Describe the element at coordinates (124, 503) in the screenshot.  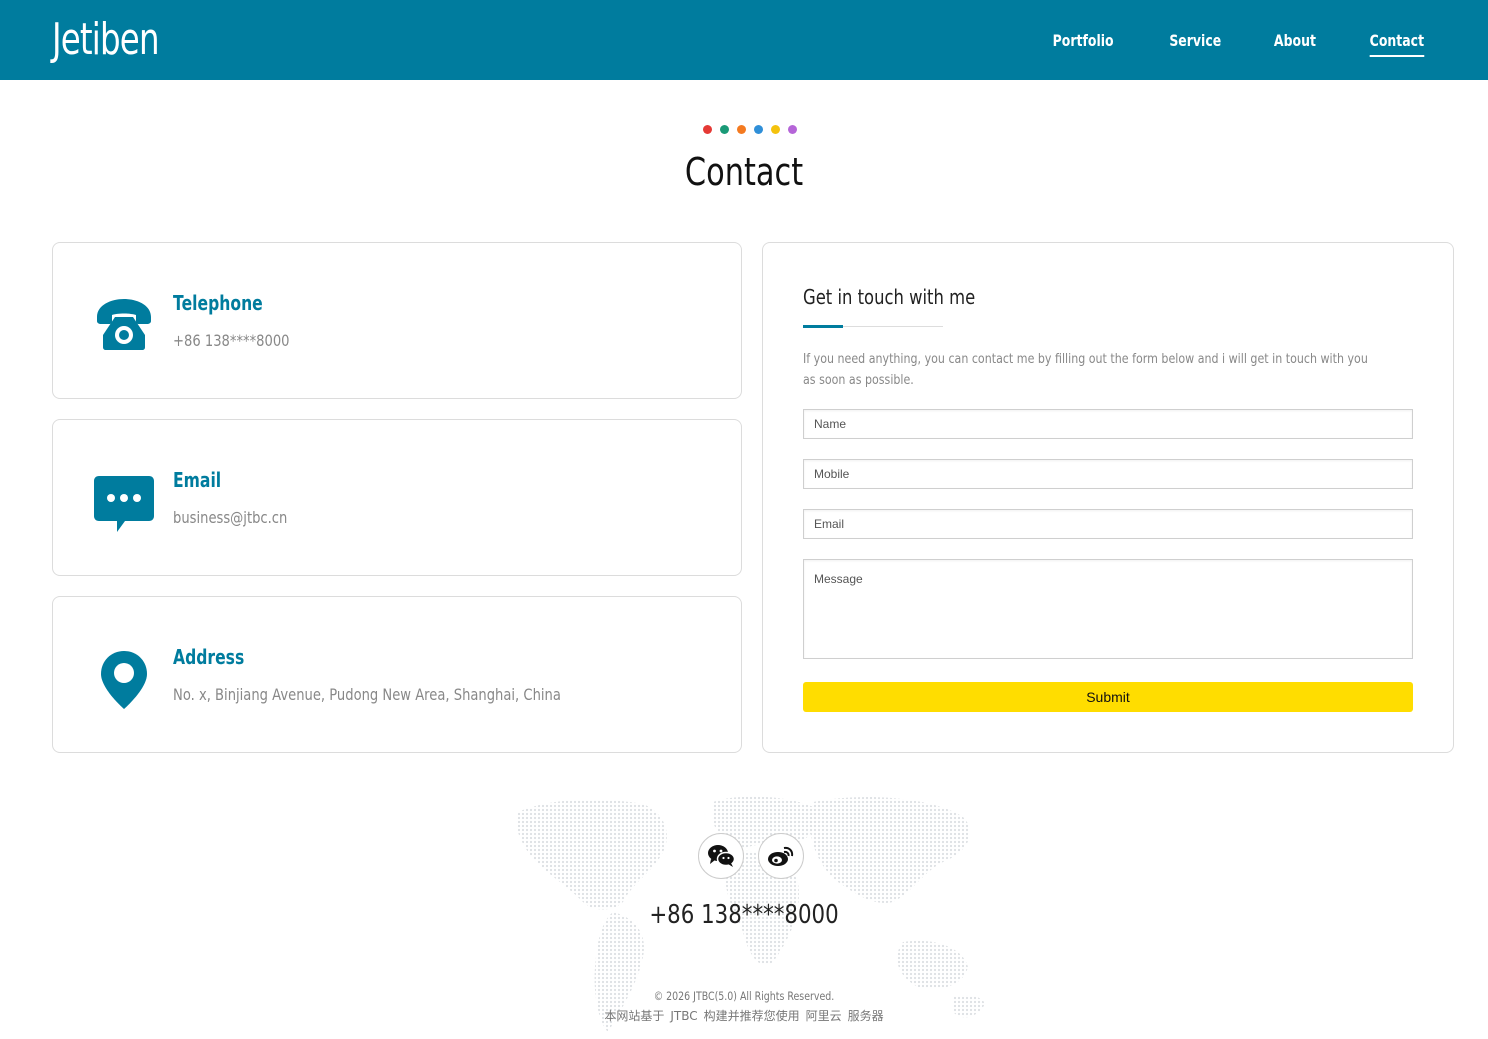
I see `chat-bubble-icon` at that location.